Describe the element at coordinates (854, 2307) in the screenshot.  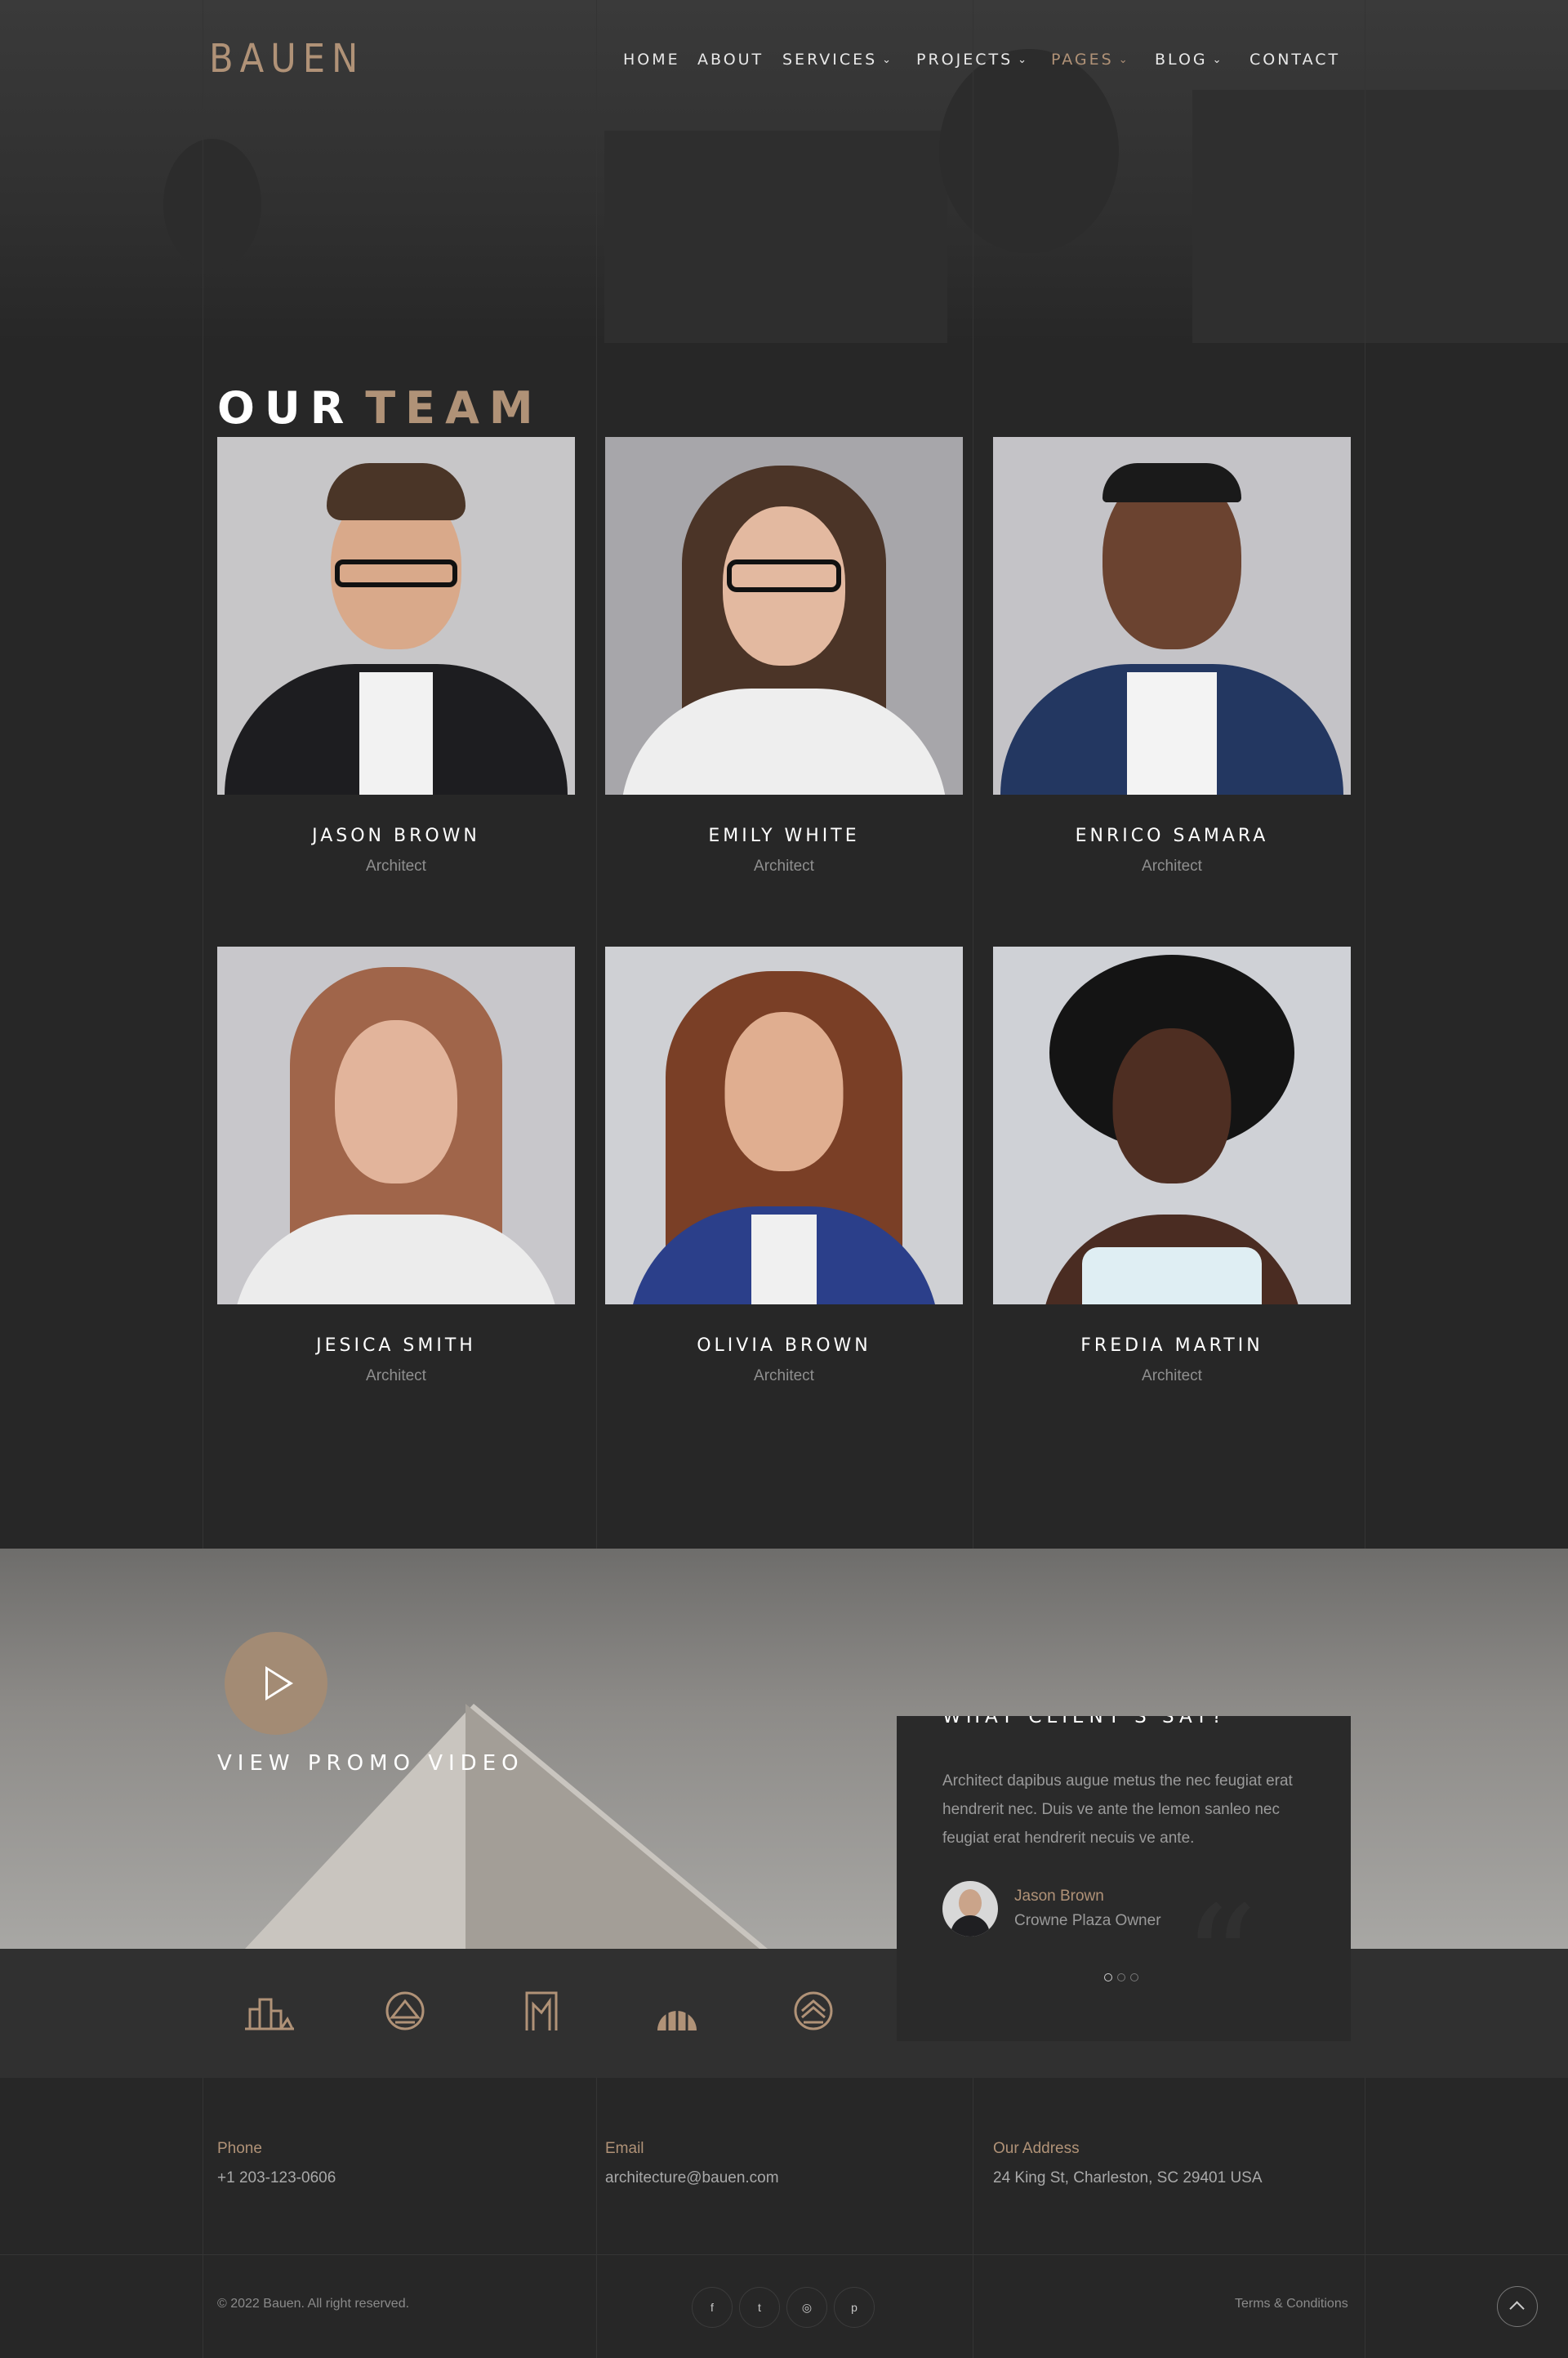
I see `pinterest-icon: p` at that location.